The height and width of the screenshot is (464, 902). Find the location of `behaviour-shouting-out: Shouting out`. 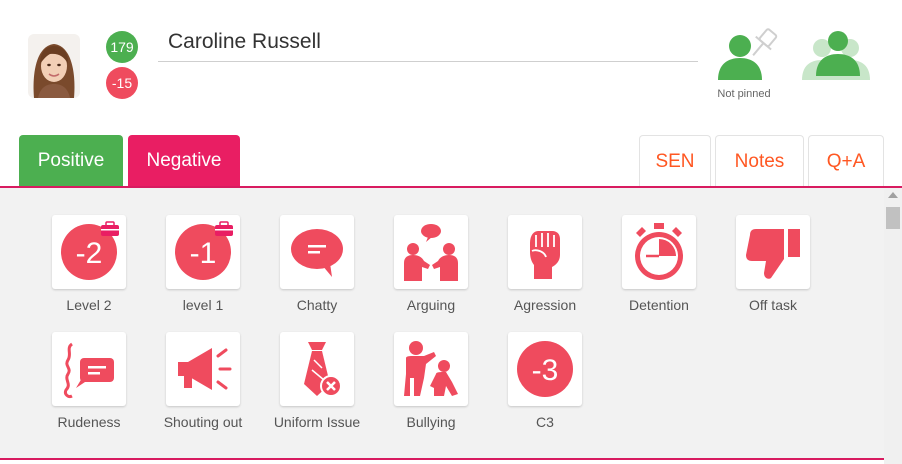

behaviour-shouting-out: Shouting out is located at coordinates (203, 388).